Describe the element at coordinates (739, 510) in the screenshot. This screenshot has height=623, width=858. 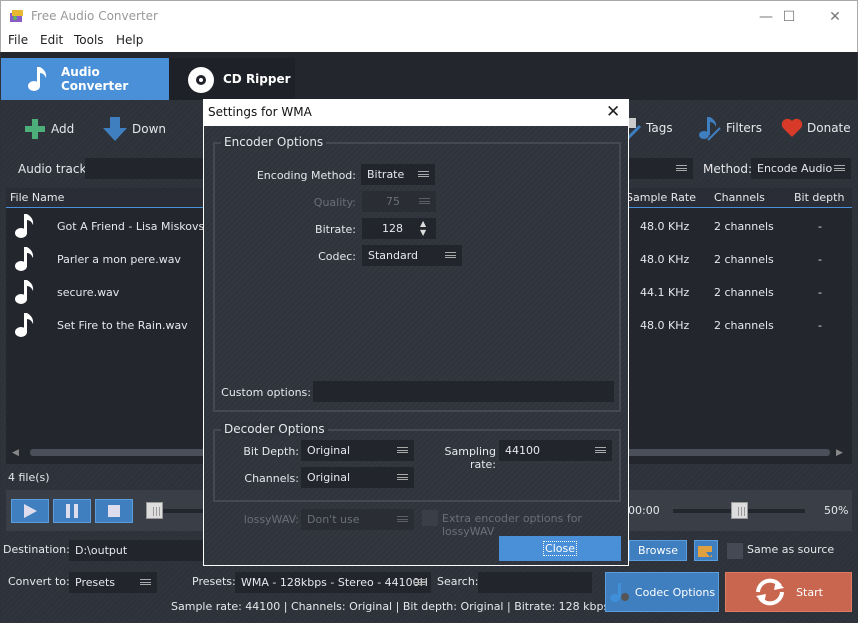
I see `volume-thumb` at that location.